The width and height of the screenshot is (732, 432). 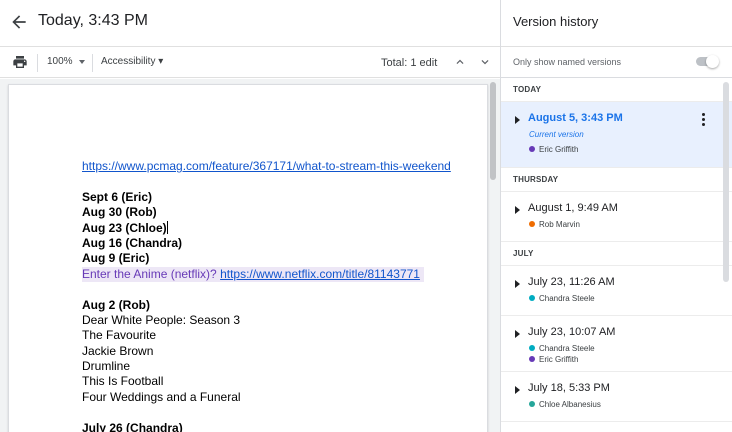 What do you see at coordinates (570, 404) in the screenshot?
I see `author-name: Chloe Albanesius` at bounding box center [570, 404].